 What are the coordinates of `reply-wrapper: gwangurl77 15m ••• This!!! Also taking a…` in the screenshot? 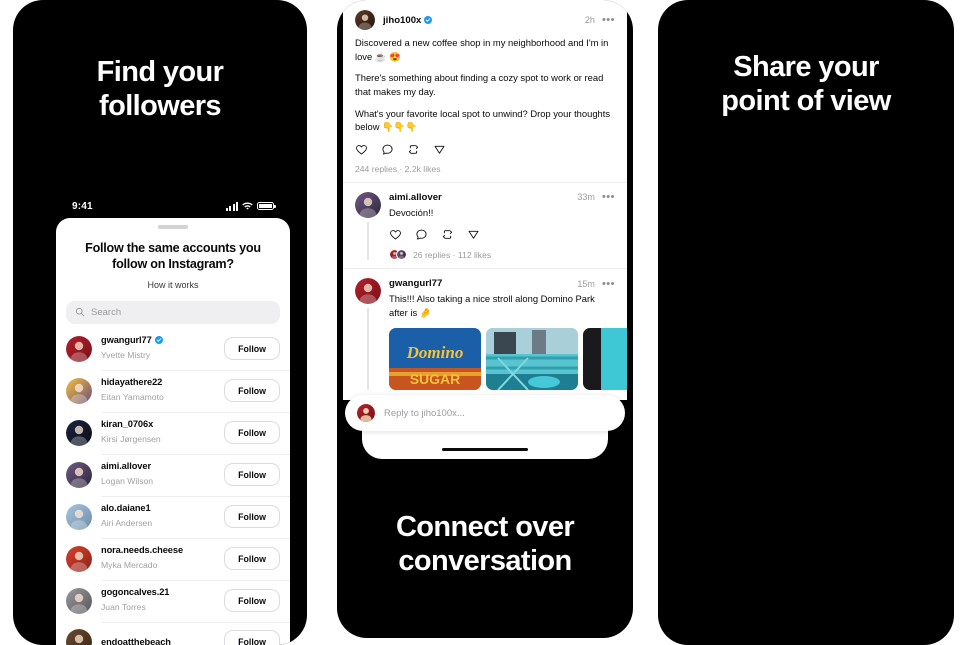 It's located at (491, 334).